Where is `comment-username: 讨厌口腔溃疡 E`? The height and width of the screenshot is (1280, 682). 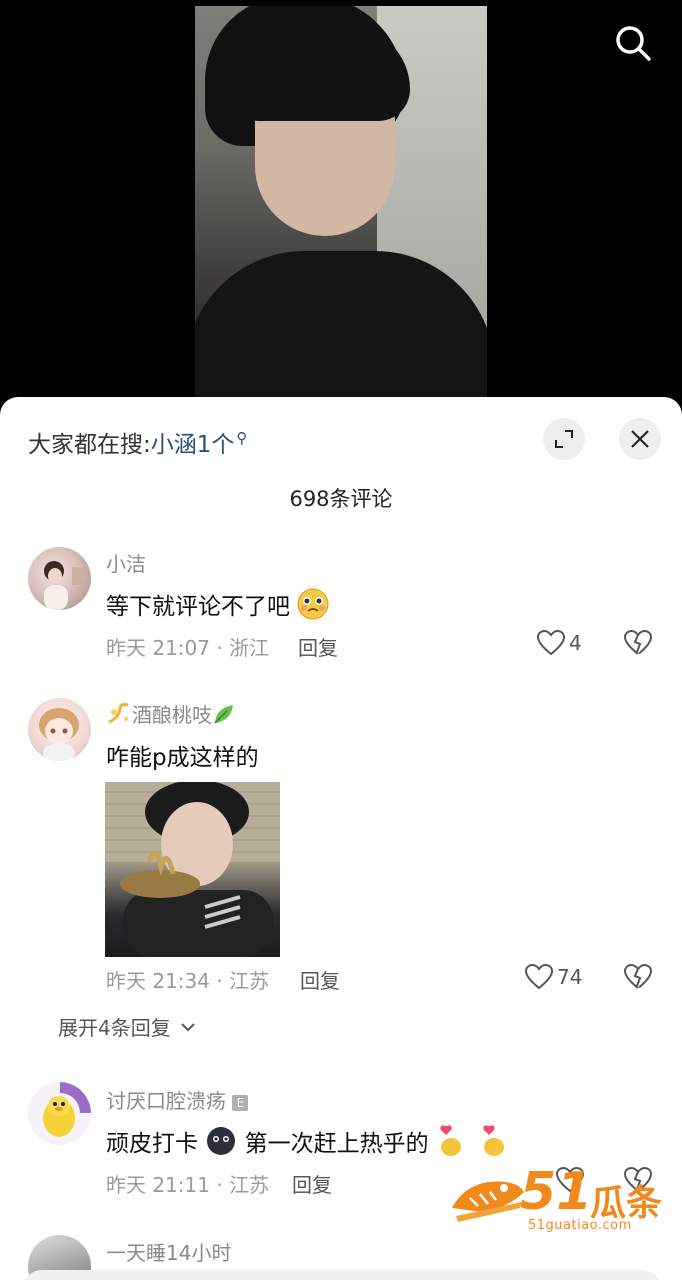
comment-username: 讨厌口腔溃疡 E is located at coordinates (177, 1099).